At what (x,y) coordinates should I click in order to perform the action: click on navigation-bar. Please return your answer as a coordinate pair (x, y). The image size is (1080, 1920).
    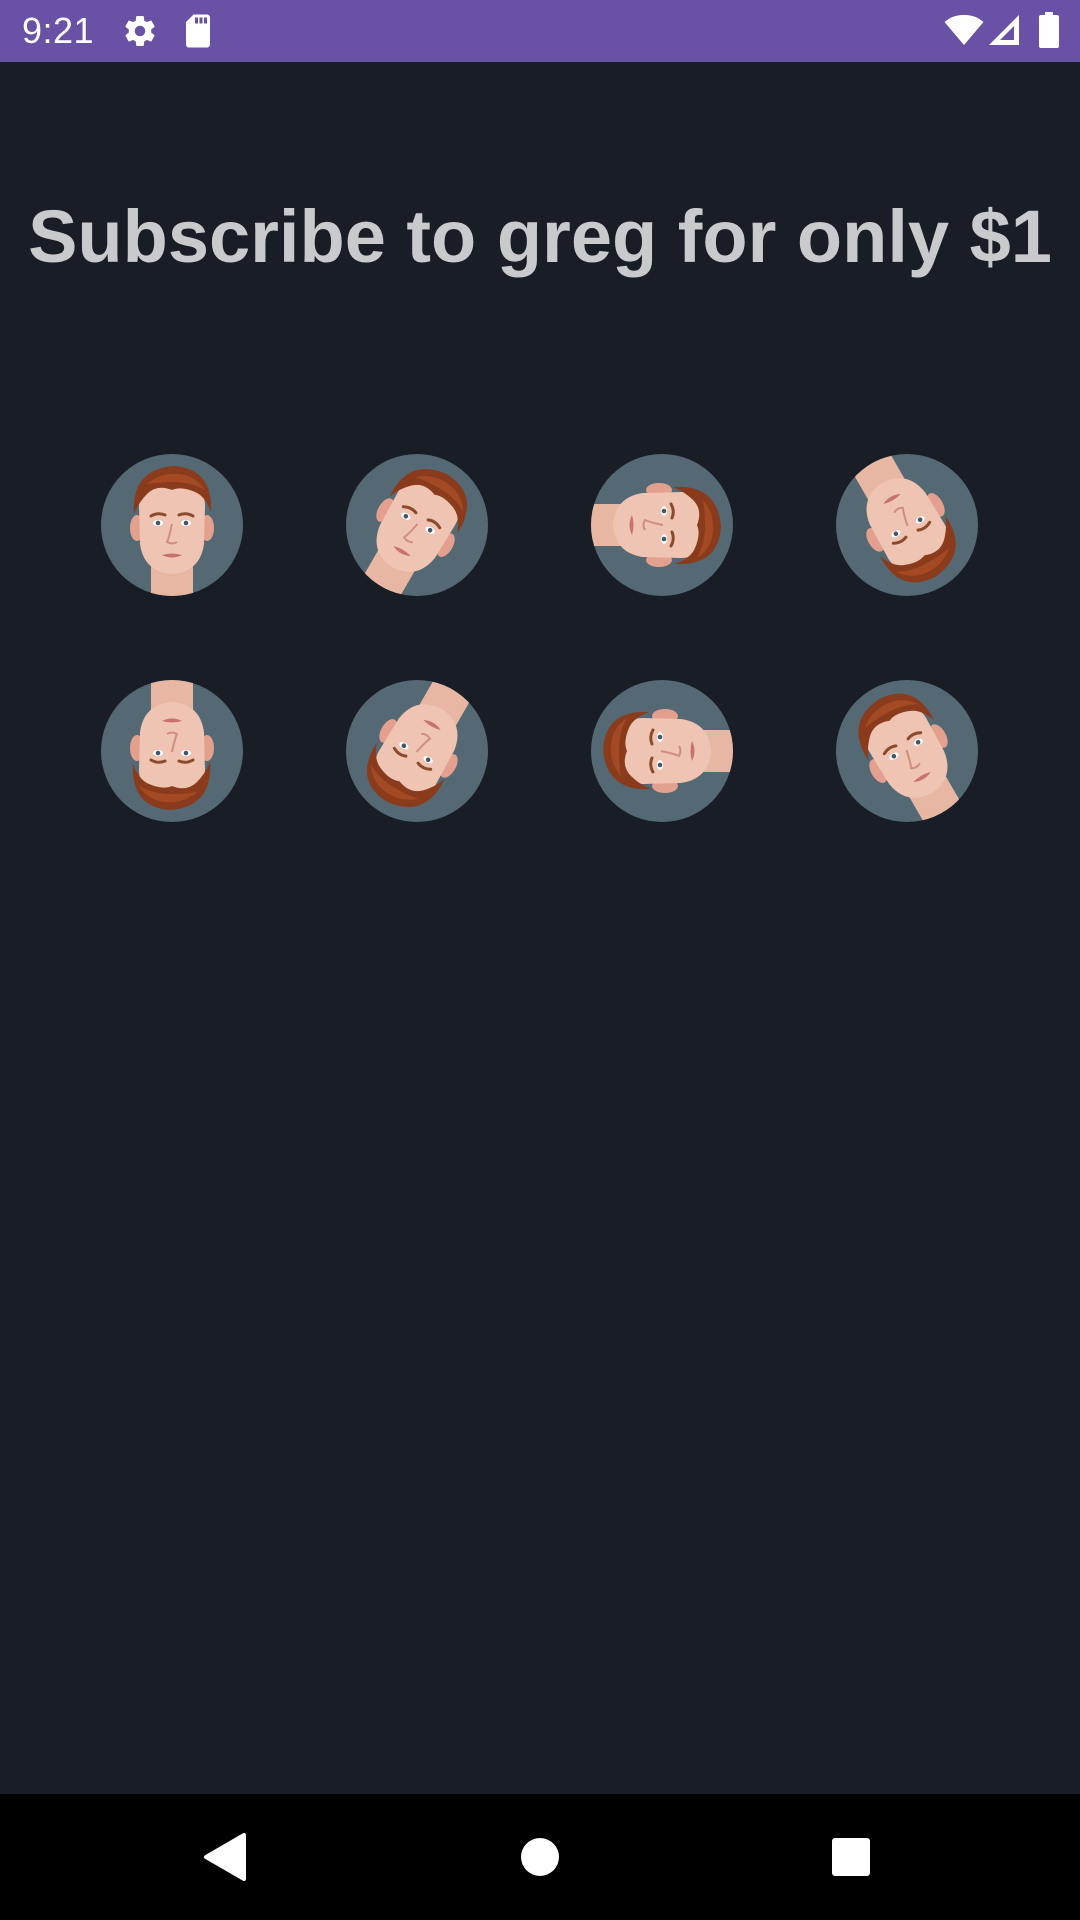
    Looking at the image, I should click on (540, 1857).